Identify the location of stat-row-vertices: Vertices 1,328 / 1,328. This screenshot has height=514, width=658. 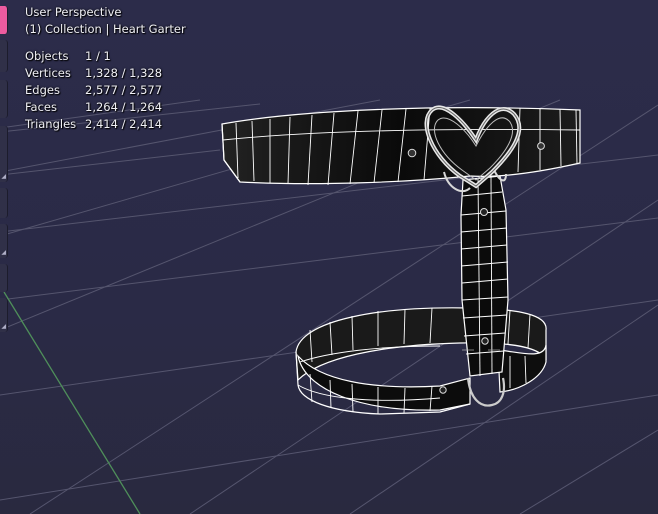
(93, 73).